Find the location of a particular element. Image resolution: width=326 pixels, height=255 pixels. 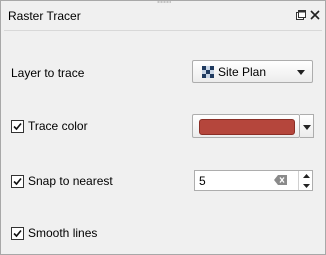

trace-color-checkbox-row: Trace color is located at coordinates (49, 126).